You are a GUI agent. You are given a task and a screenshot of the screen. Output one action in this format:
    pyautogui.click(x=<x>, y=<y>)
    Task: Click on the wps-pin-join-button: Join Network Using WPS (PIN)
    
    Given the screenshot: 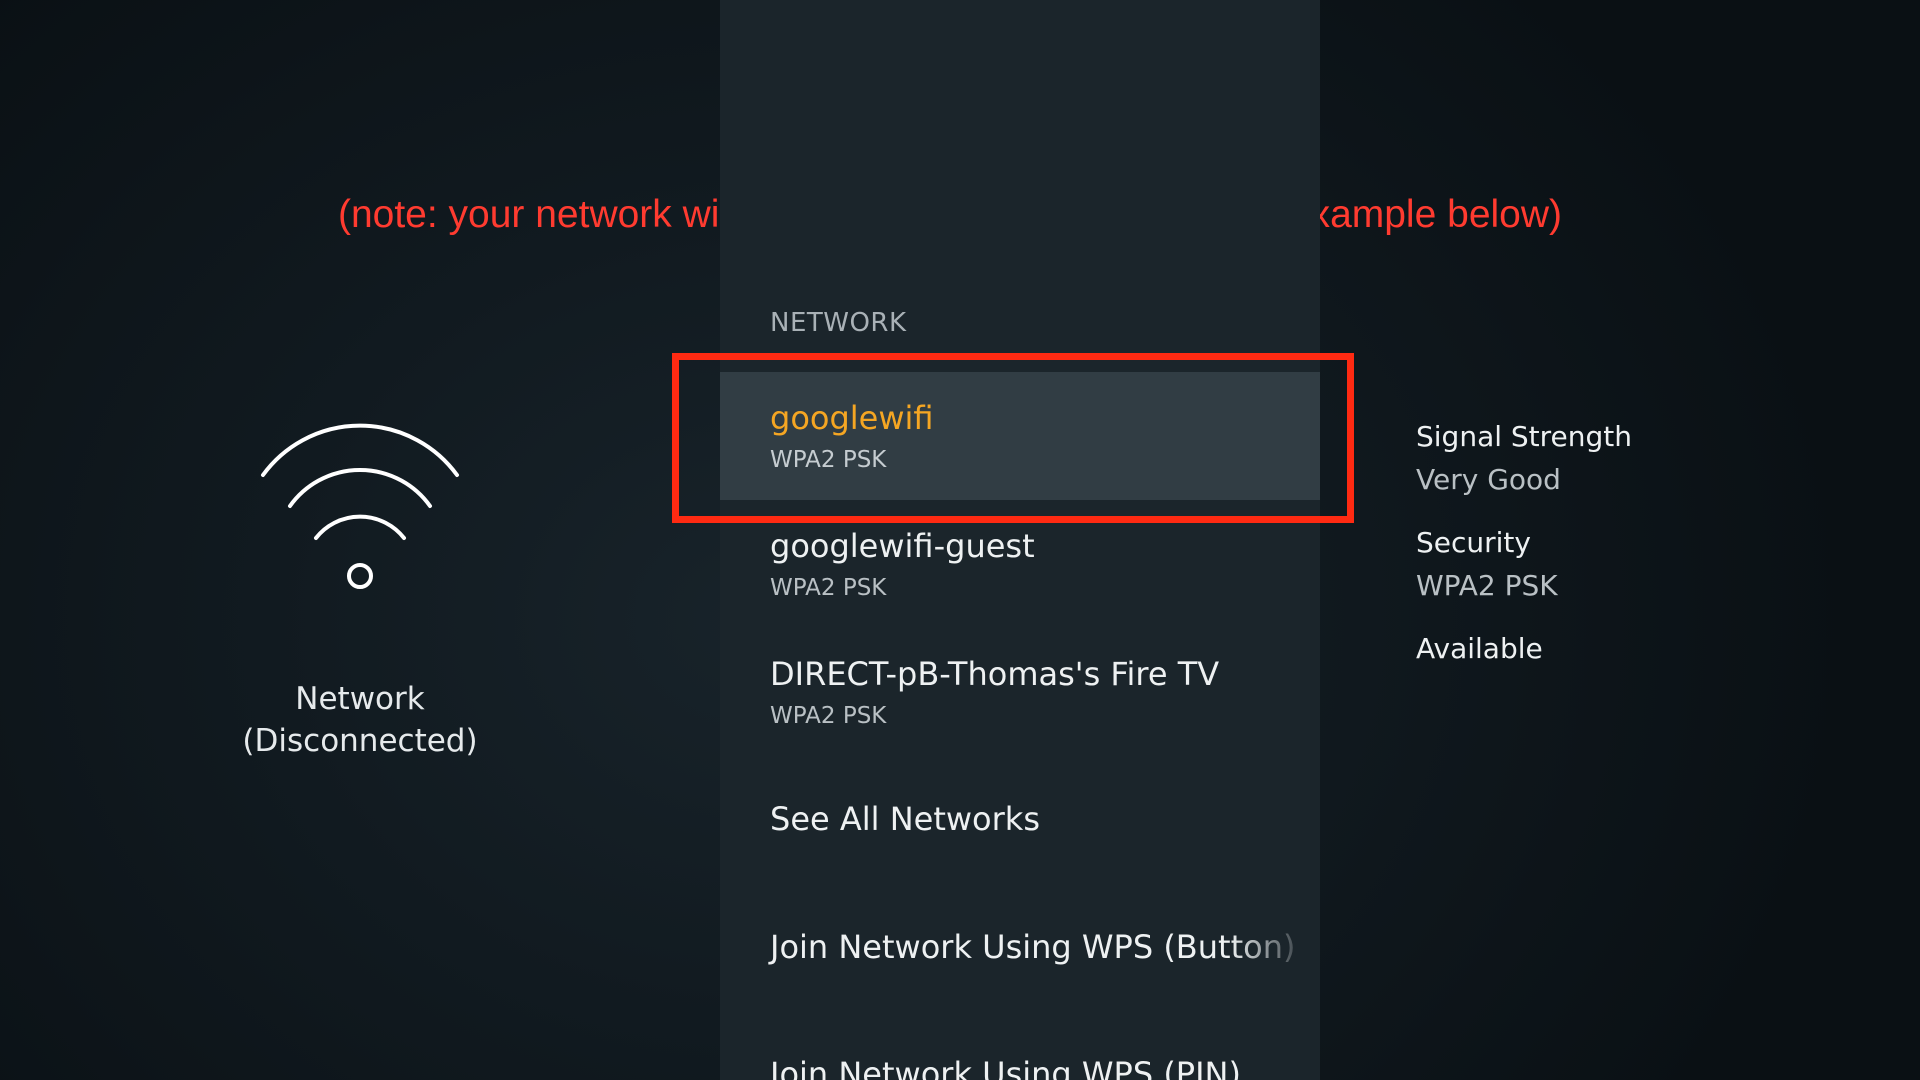 What is the action you would take?
    pyautogui.click(x=1020, y=1058)
    